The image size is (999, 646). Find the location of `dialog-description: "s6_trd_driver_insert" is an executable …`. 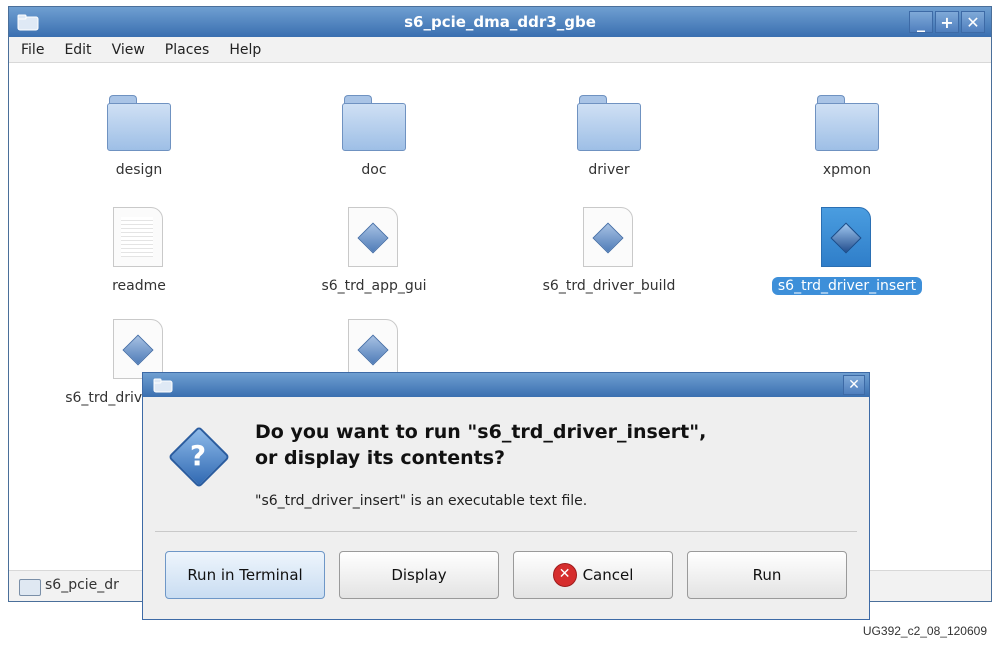

dialog-description: "s6_trd_driver_insert" is an executable … is located at coordinates (421, 501).